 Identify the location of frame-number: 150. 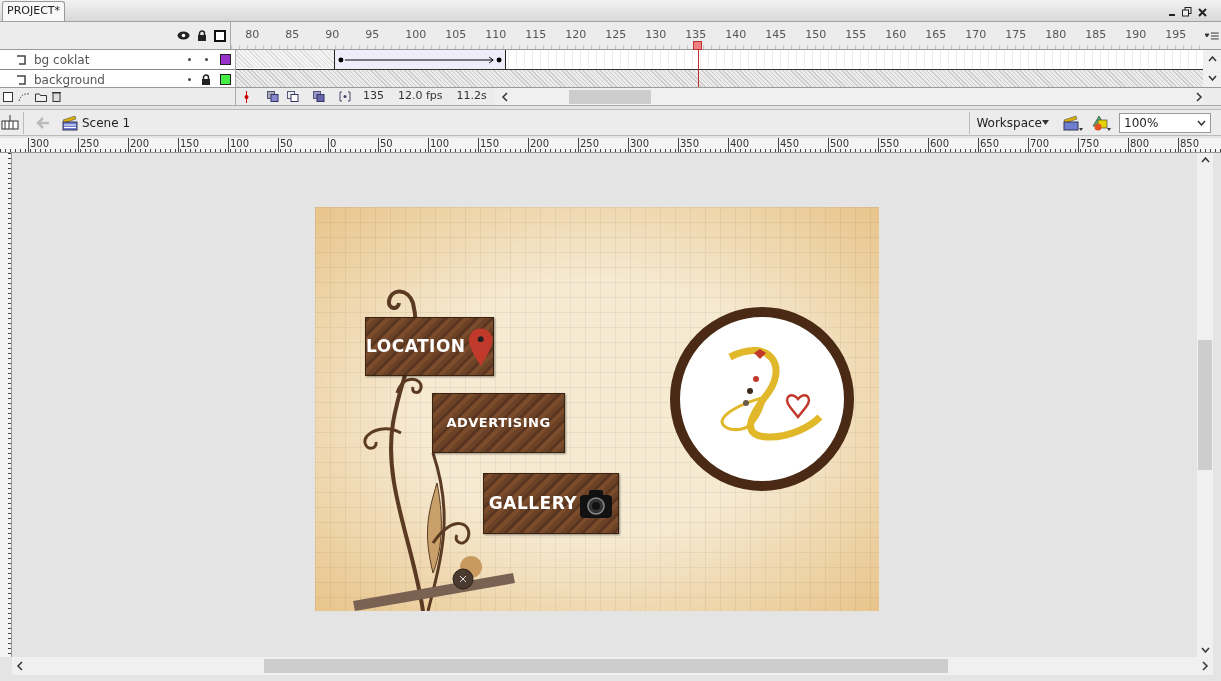
(816, 34).